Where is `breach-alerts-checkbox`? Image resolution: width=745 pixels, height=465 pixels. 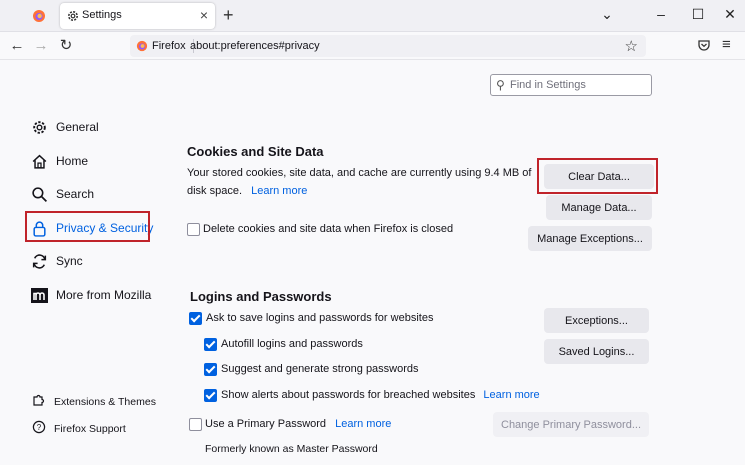
breach-alerts-checkbox is located at coordinates (210, 395).